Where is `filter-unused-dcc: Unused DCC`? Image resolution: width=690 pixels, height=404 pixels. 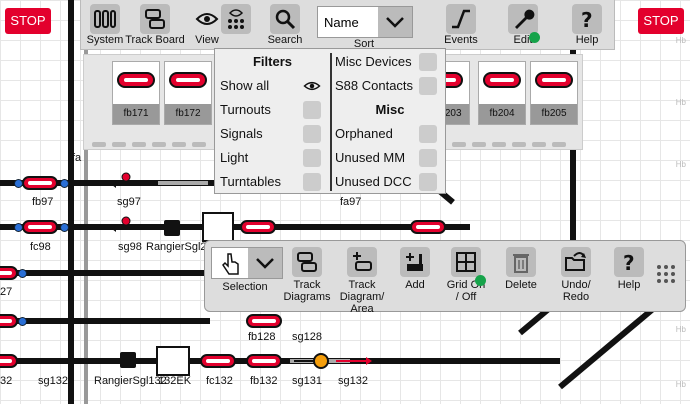
filter-unused-dcc: Unused DCC is located at coordinates (373, 182).